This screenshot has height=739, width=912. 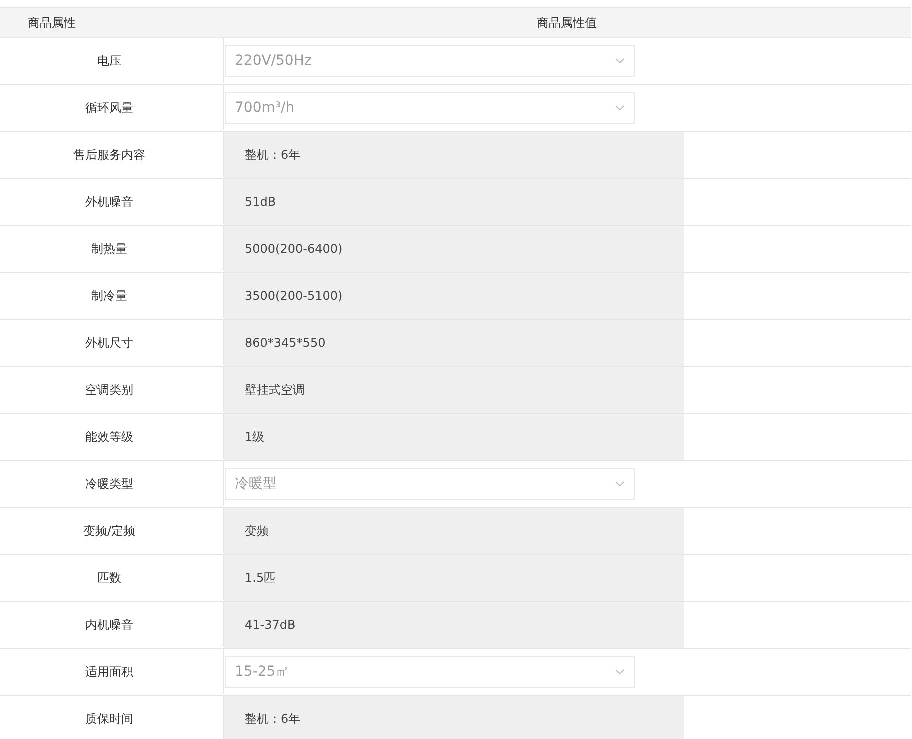 I want to click on attribute-label: 内机噪音, so click(x=109, y=625).